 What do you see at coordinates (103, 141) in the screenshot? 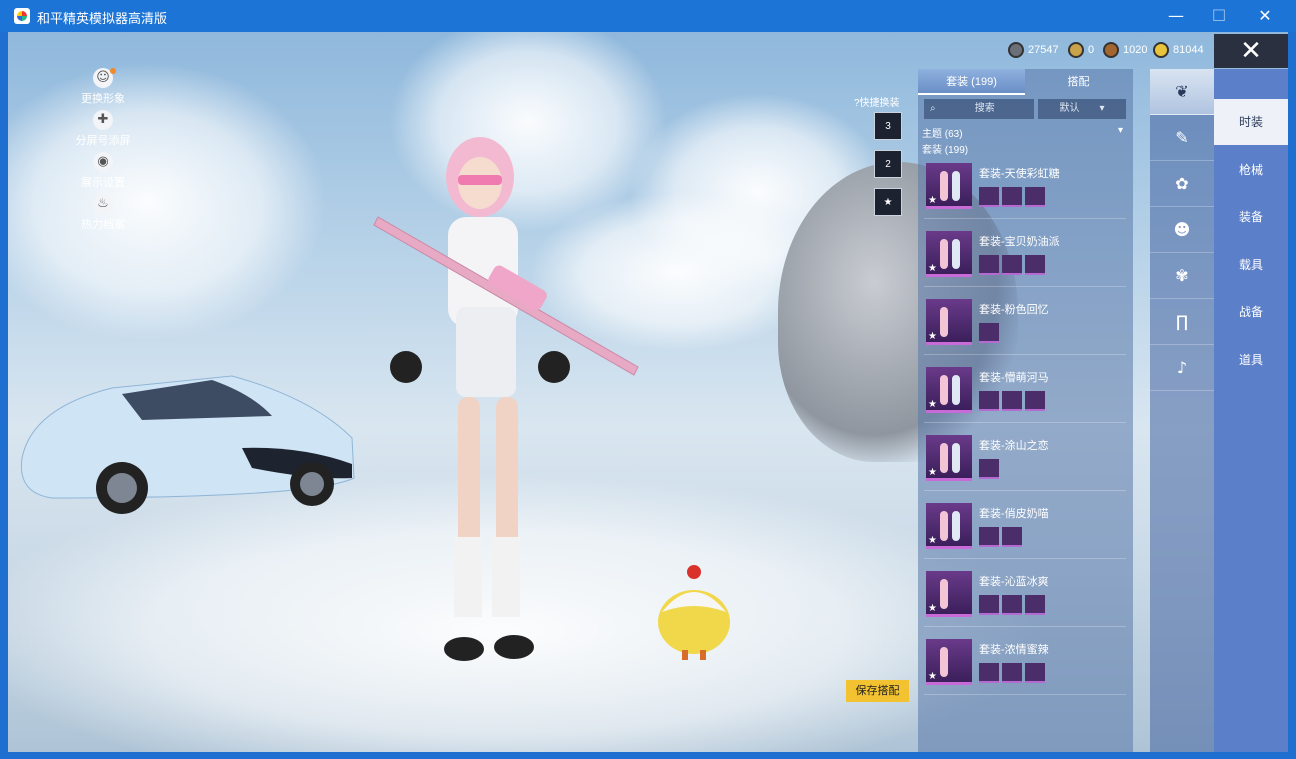
I see `menu-label: 分屏号添屏` at bounding box center [103, 141].